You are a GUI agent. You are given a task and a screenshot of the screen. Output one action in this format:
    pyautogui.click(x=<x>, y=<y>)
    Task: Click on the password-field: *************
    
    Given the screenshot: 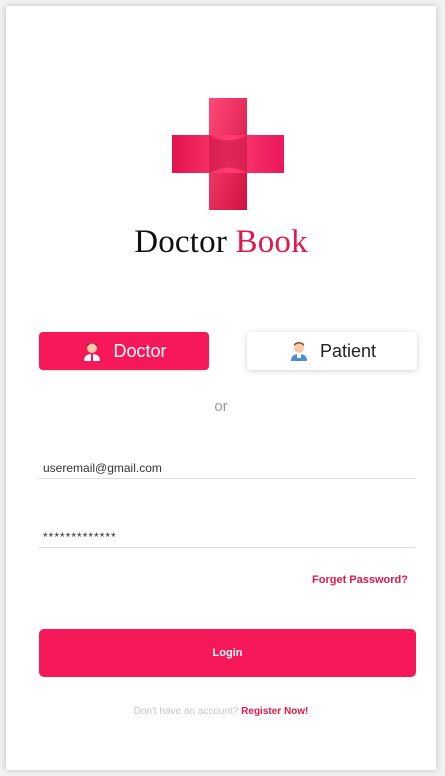 What is the action you would take?
    pyautogui.click(x=227, y=537)
    